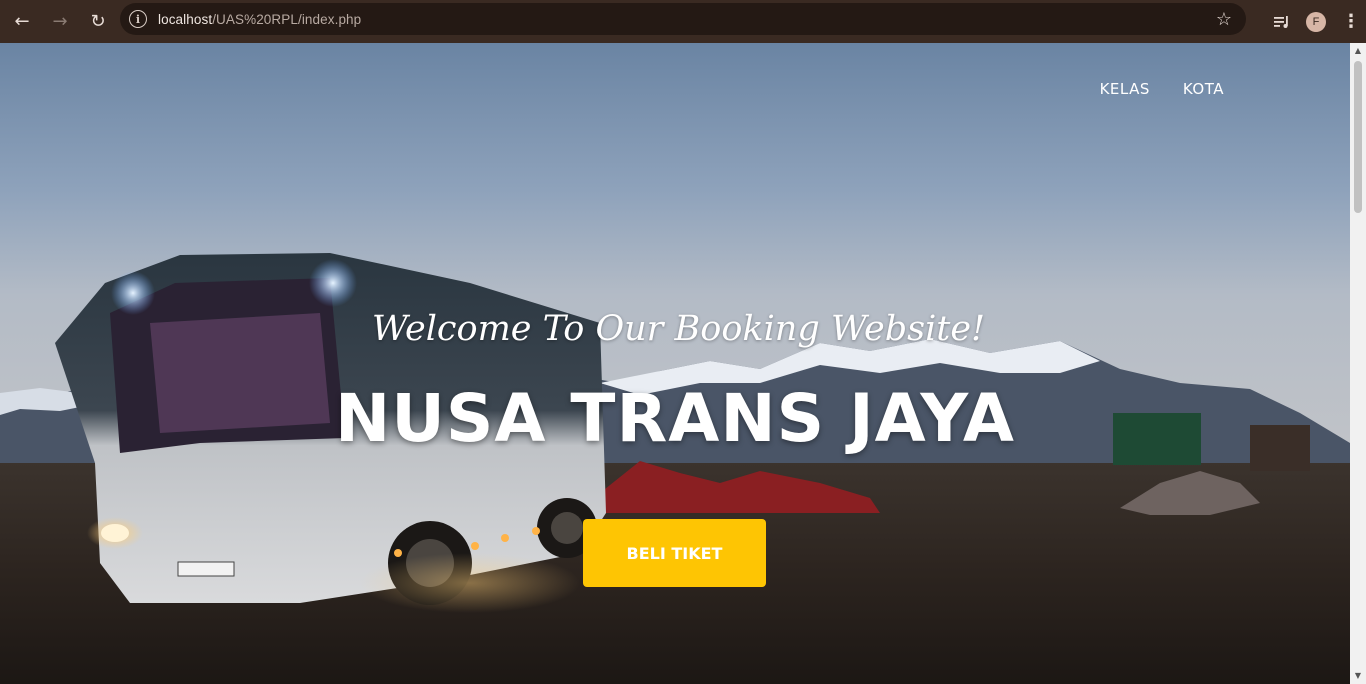  I want to click on media-control-icon, so click(1282, 22).